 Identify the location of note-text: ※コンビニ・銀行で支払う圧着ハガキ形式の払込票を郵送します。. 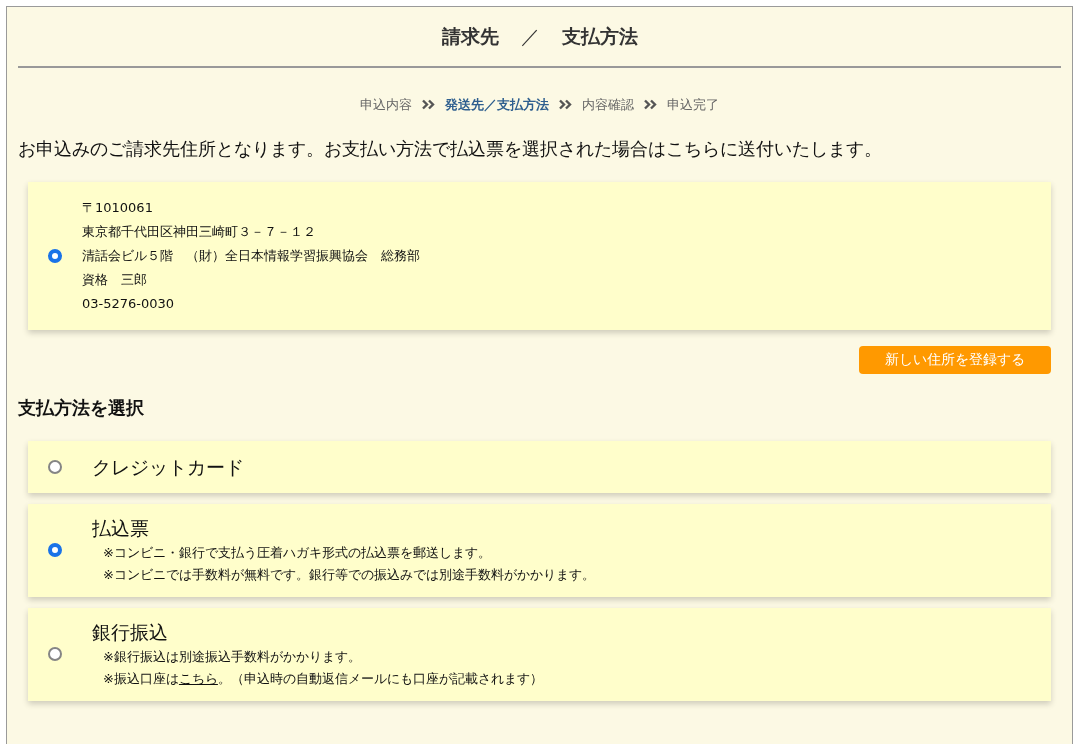
(297, 553).